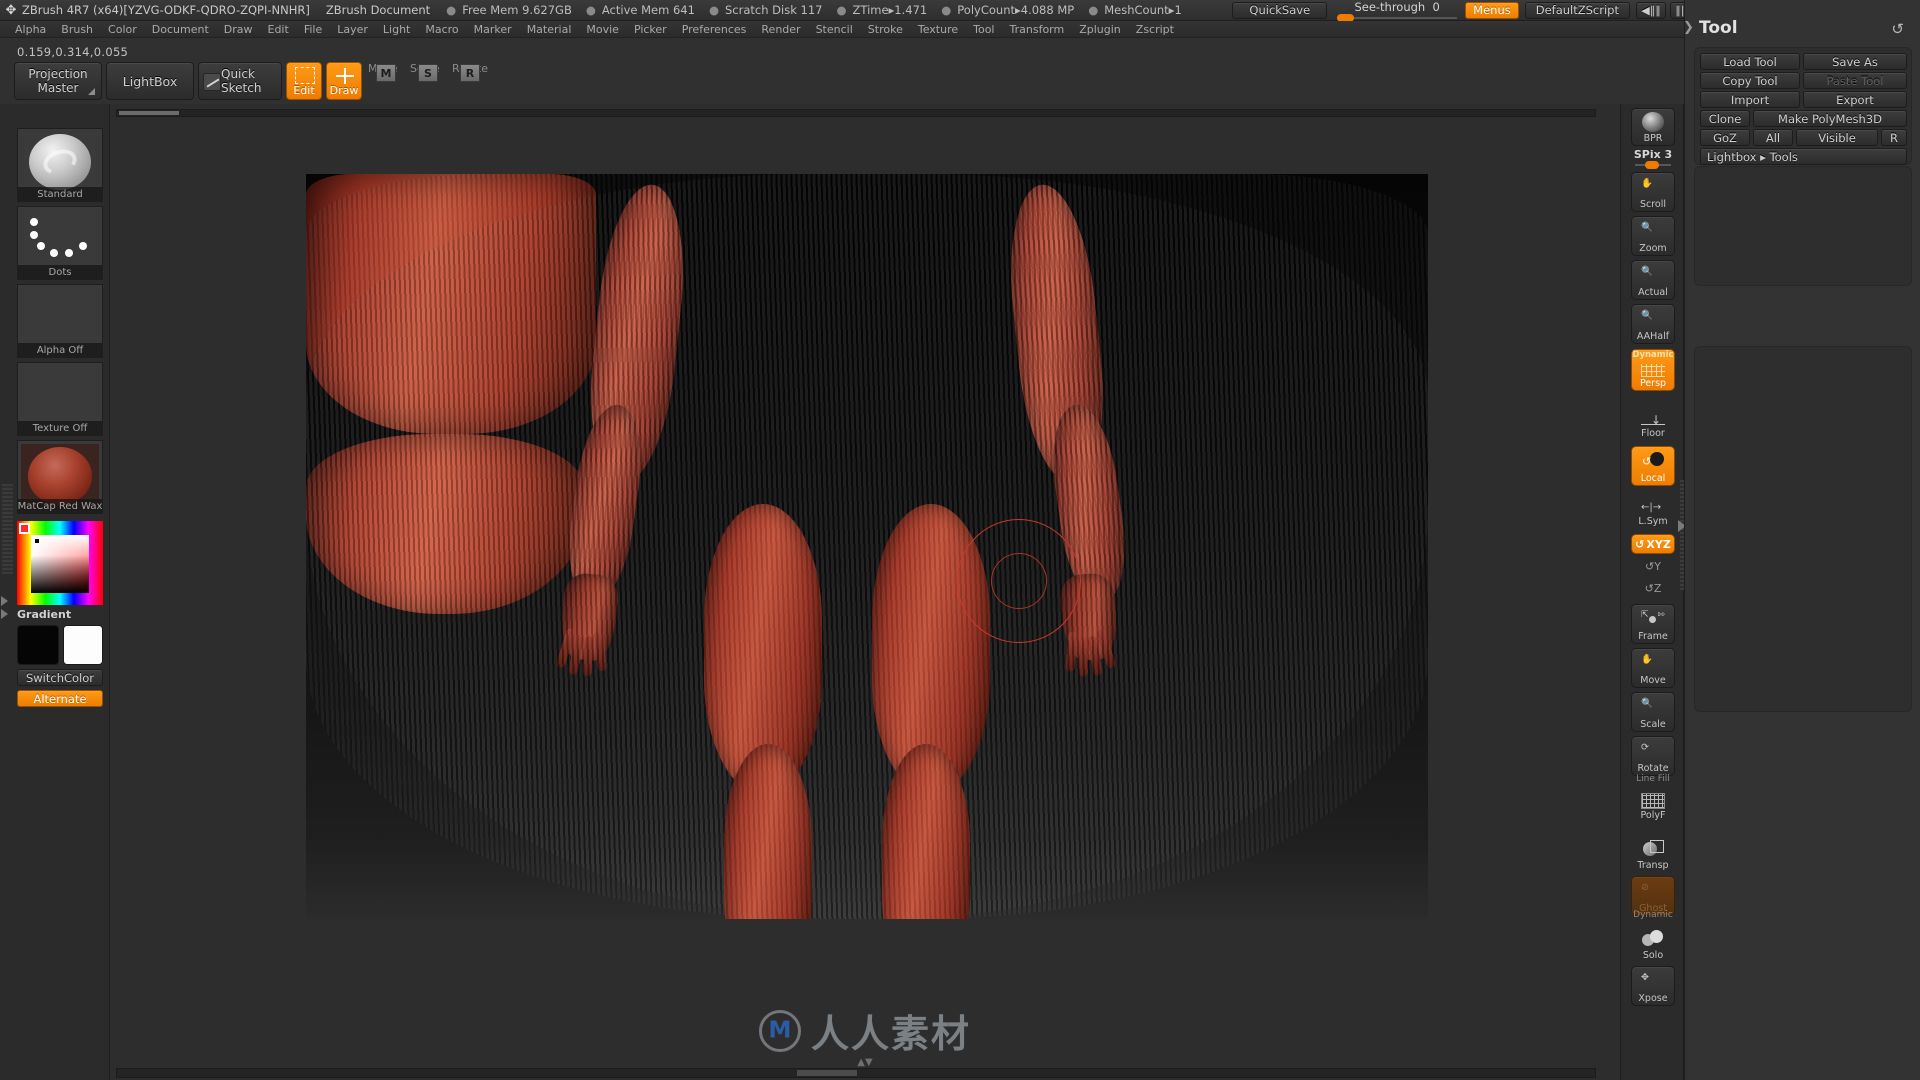 Image resolution: width=1920 pixels, height=1080 pixels. Describe the element at coordinates (1653, 466) in the screenshot. I see `local-transform-button: ↺ Local` at that location.